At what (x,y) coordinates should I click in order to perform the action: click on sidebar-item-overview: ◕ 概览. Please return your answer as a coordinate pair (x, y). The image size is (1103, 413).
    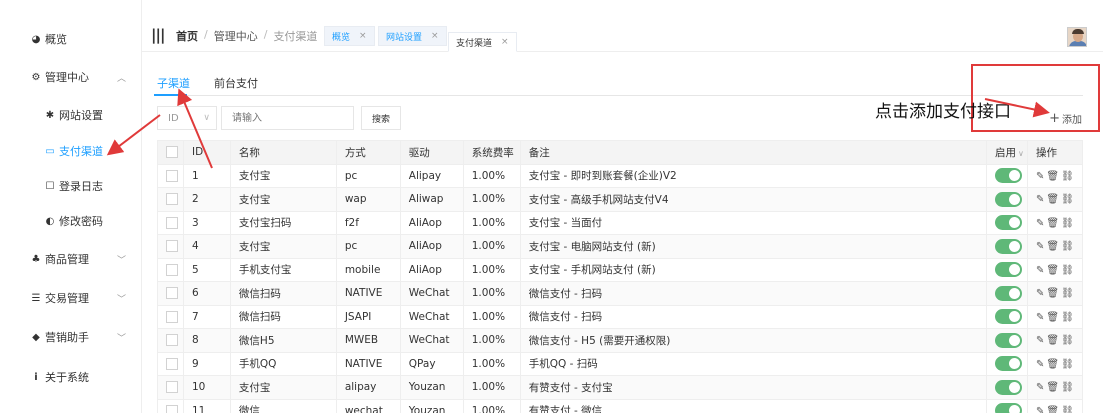
    Looking at the image, I should click on (71, 39).